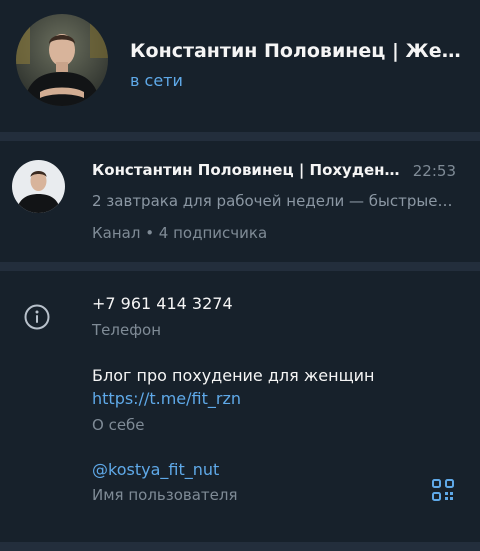  What do you see at coordinates (155, 469) in the screenshot?
I see `username-value: @kostya_fit_nut` at bounding box center [155, 469].